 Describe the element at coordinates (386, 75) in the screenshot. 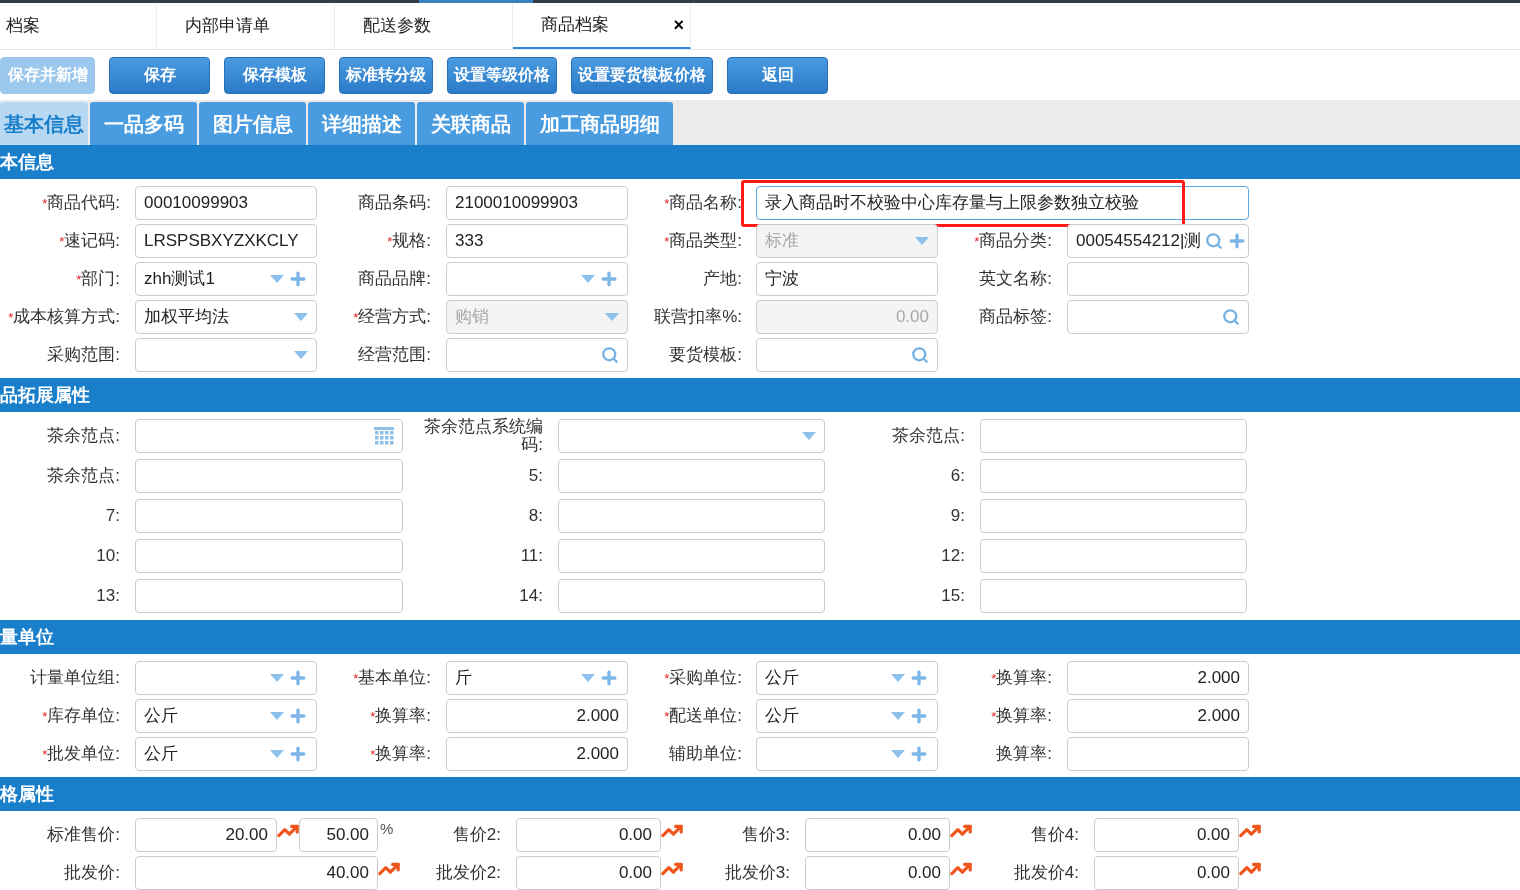

I see `toolbar-button: 标准转分级` at that location.